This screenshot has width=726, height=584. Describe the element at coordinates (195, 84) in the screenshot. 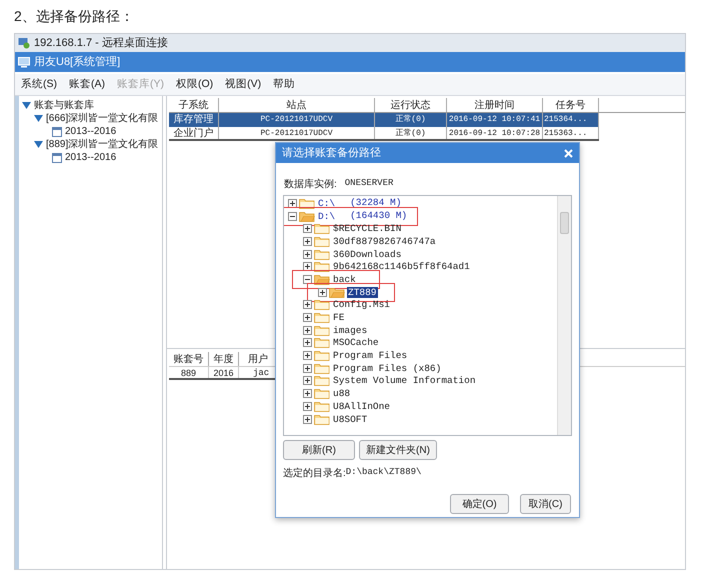

I see `menu-item: 权限(O)` at that location.